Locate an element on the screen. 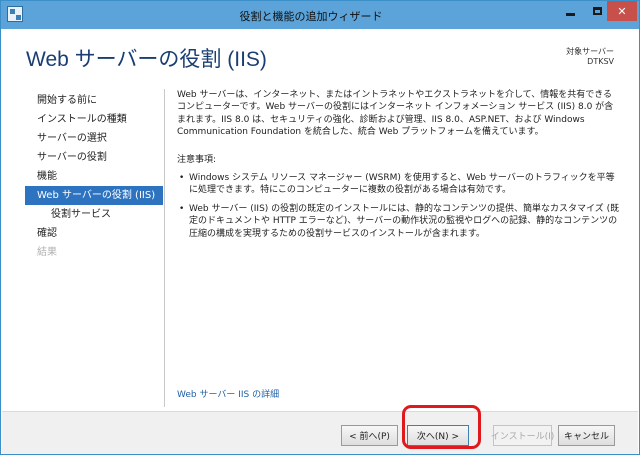  nav-item-server-selection: サーバーの選択 is located at coordinates (94, 138).